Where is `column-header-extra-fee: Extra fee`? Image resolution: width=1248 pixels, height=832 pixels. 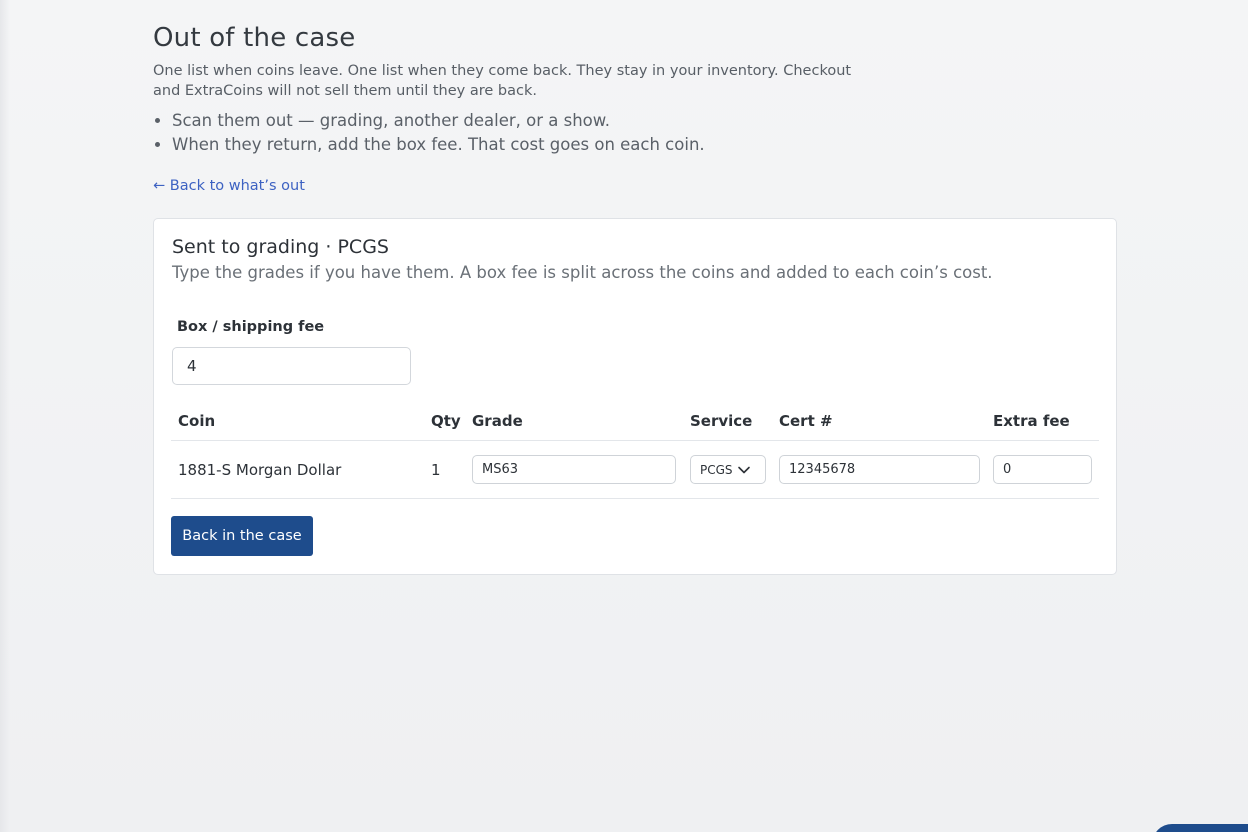 column-header-extra-fee: Extra fee is located at coordinates (1031, 421).